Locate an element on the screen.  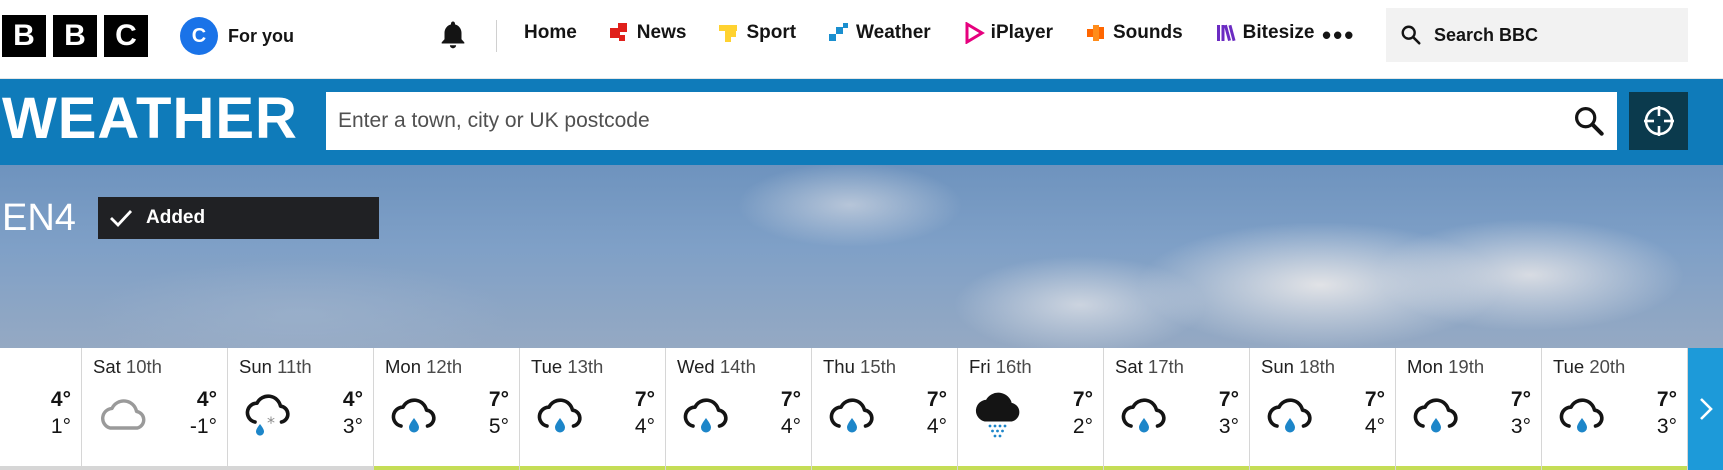
forecast-date: 10th is located at coordinates (143, 366).